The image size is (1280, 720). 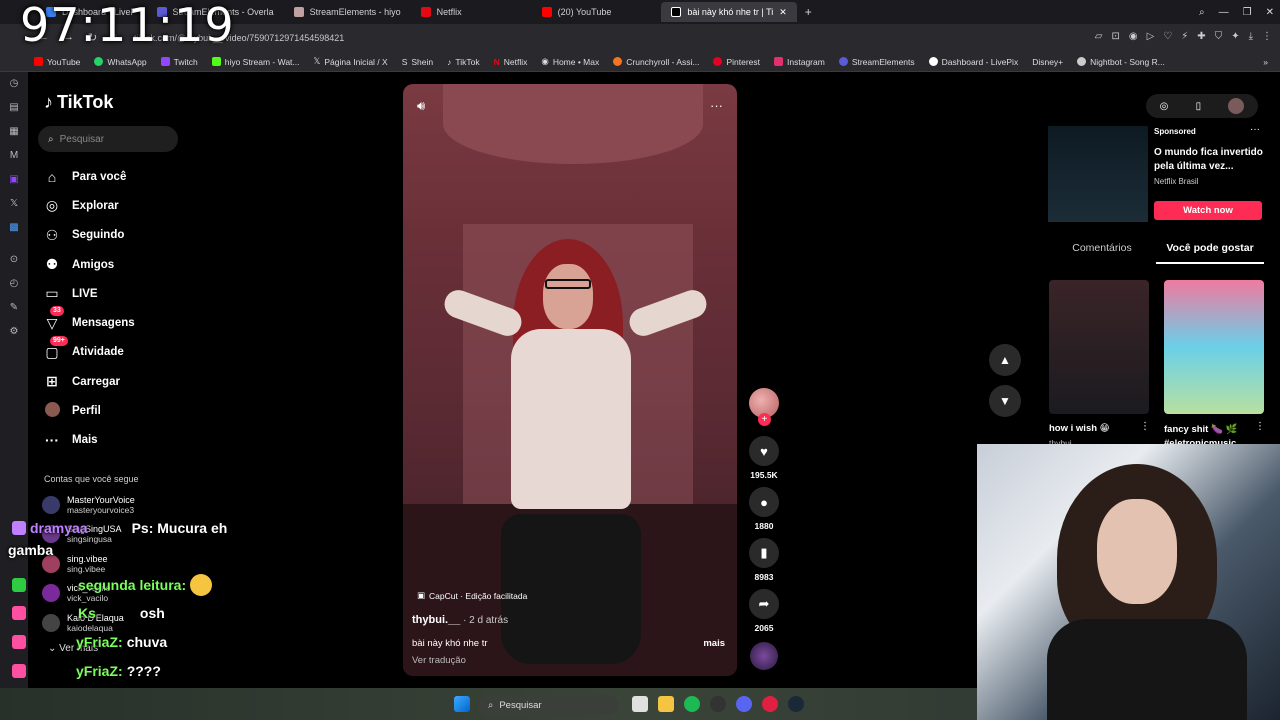 What do you see at coordinates (57, 62) in the screenshot?
I see `bookmark-youtube: YouTube` at bounding box center [57, 62].